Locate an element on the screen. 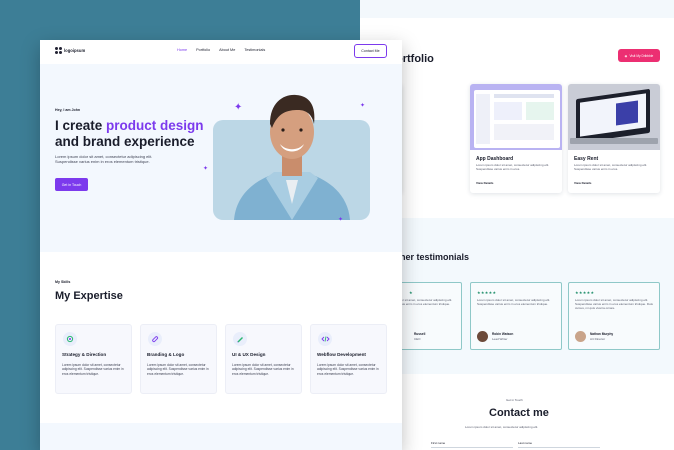 The image size is (674, 450). nav-item-home: Home is located at coordinates (182, 50).